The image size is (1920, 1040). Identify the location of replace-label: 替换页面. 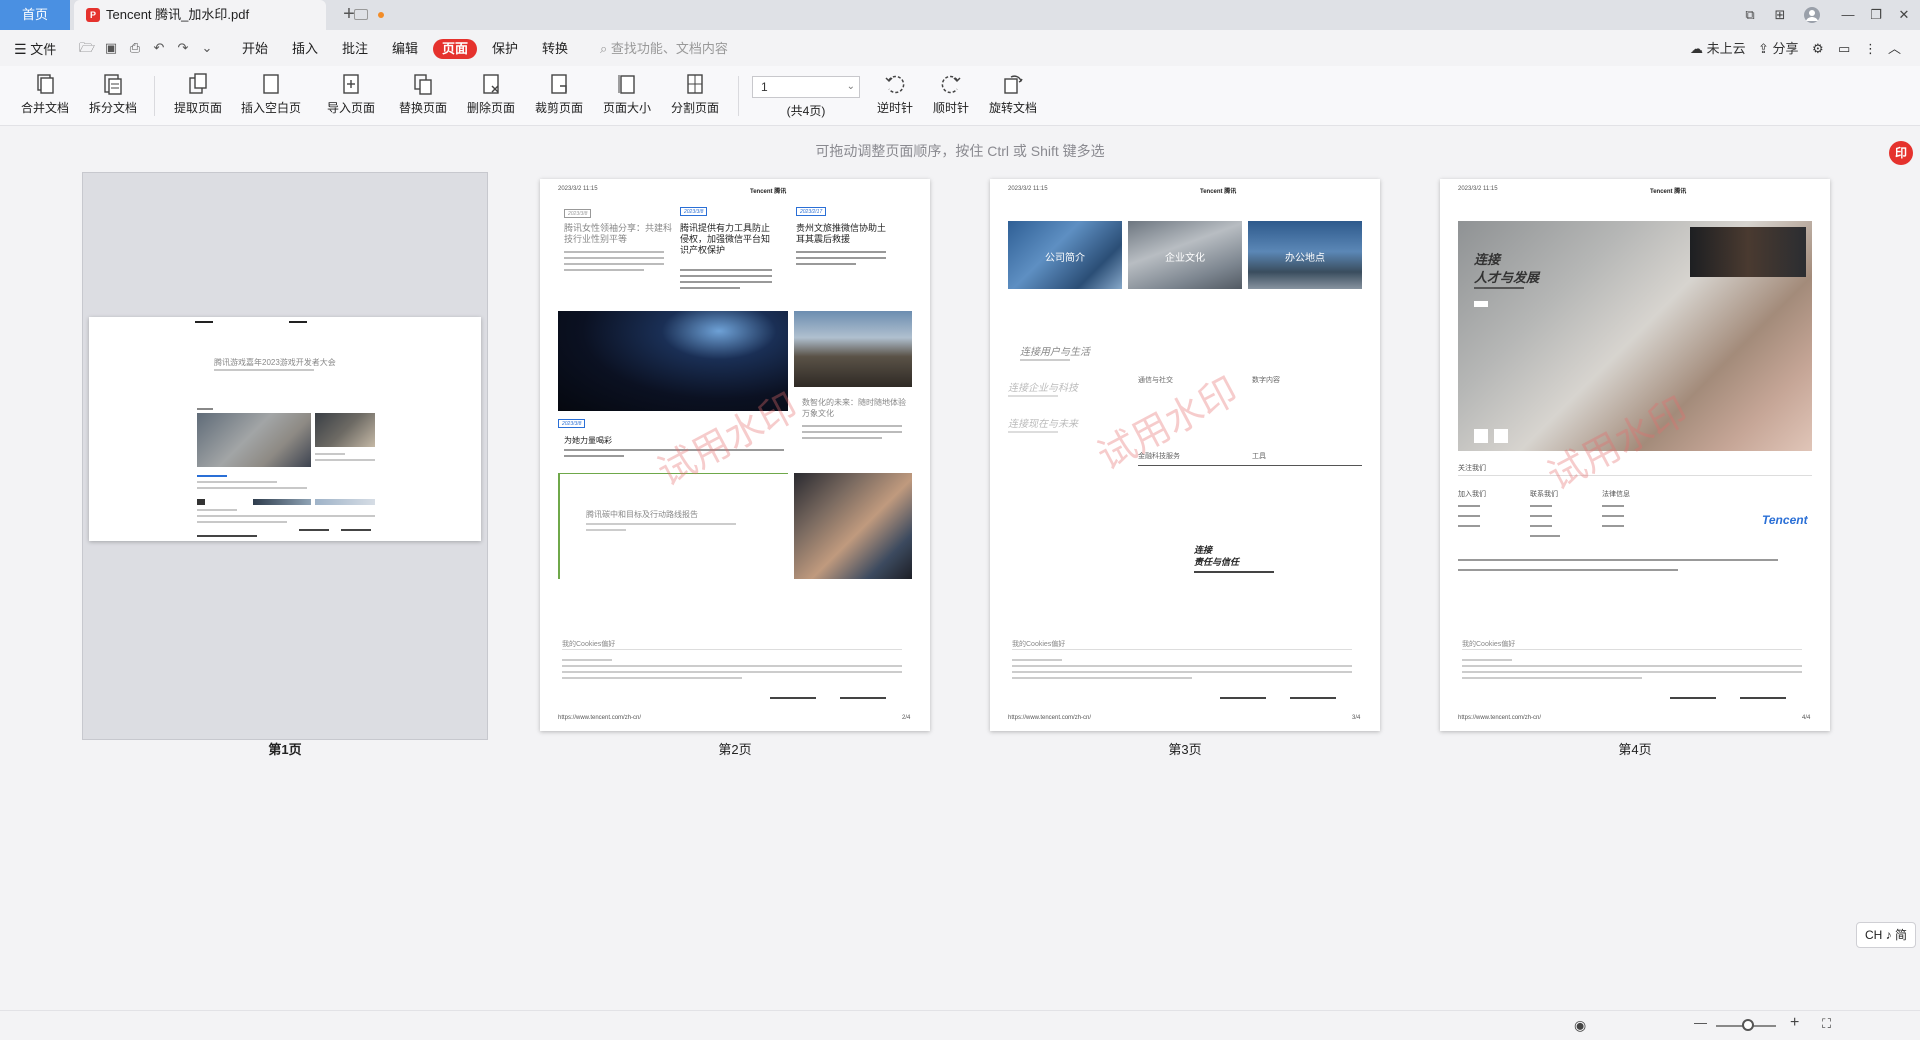
(422, 108).